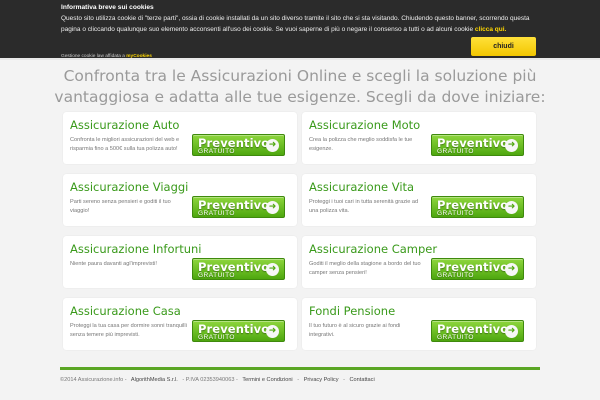 Image resolution: width=600 pixels, height=400 pixels. Describe the element at coordinates (238, 207) in the screenshot. I see `quote-button-viaggi: Preventivo GRATUITO ➜` at that location.